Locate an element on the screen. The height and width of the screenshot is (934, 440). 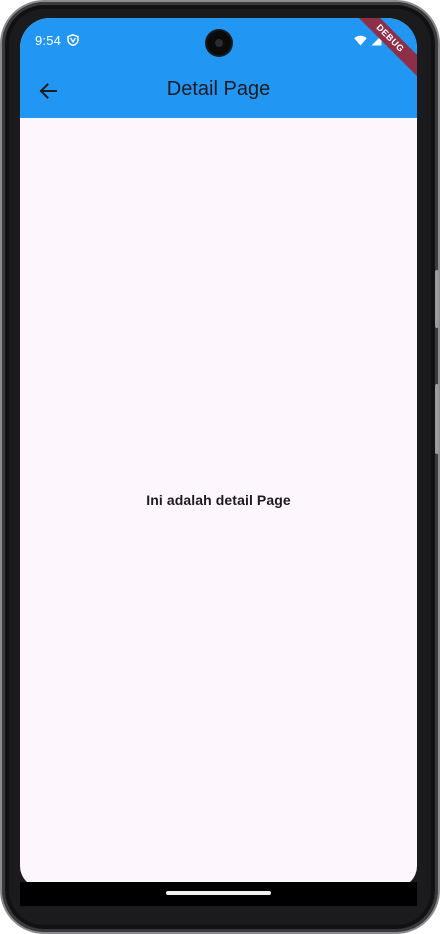
front-camera is located at coordinates (219, 43).